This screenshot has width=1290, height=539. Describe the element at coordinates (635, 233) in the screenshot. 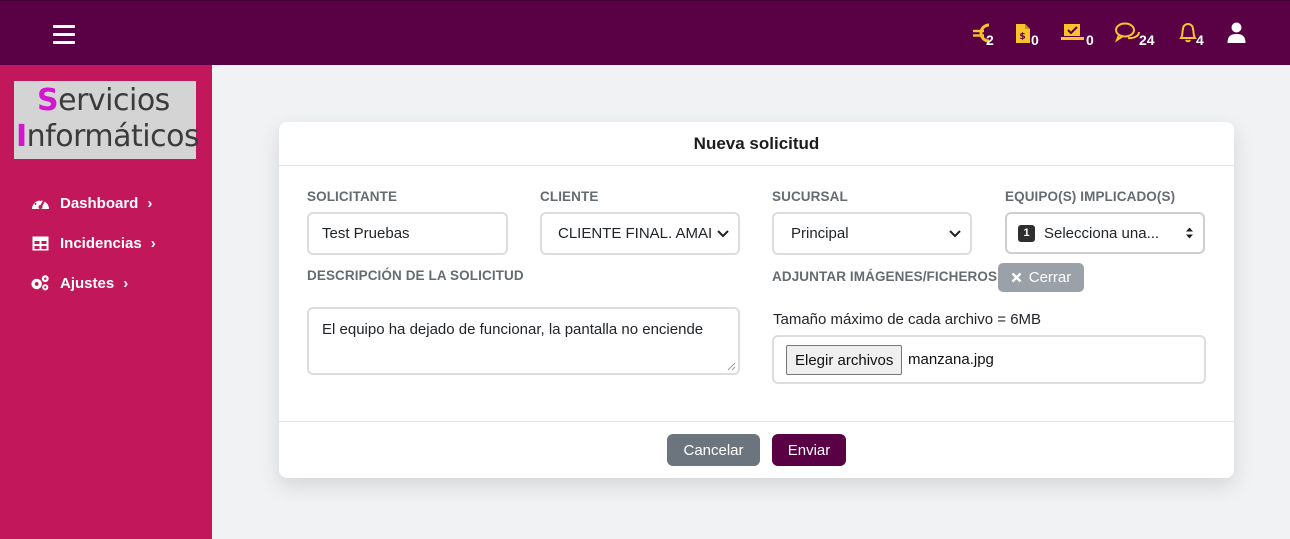

I see `cliente-value: CLIENTE FINAL. AMAI` at that location.